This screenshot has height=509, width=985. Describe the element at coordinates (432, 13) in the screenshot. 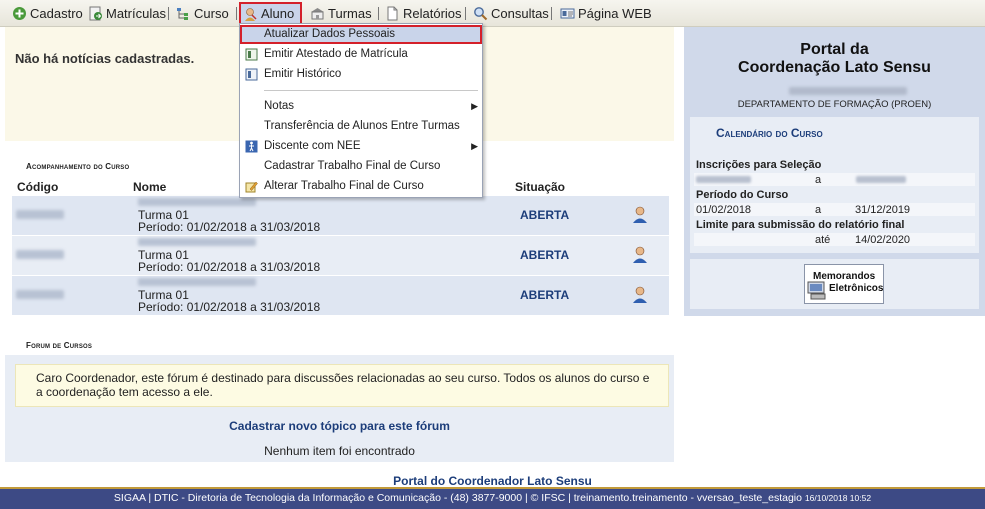

I see `menu-relatorios-label: Relatórios` at that location.